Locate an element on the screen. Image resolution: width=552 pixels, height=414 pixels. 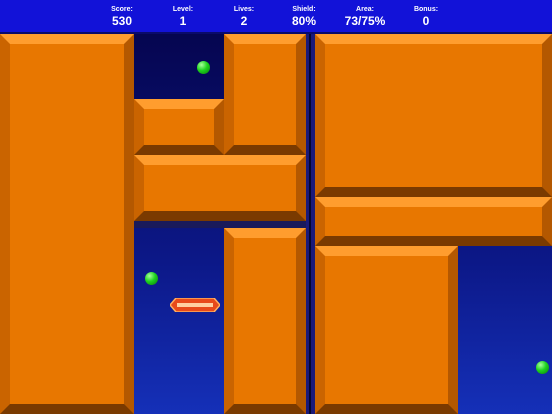
area-label: Area: is located at coordinates (365, 9).